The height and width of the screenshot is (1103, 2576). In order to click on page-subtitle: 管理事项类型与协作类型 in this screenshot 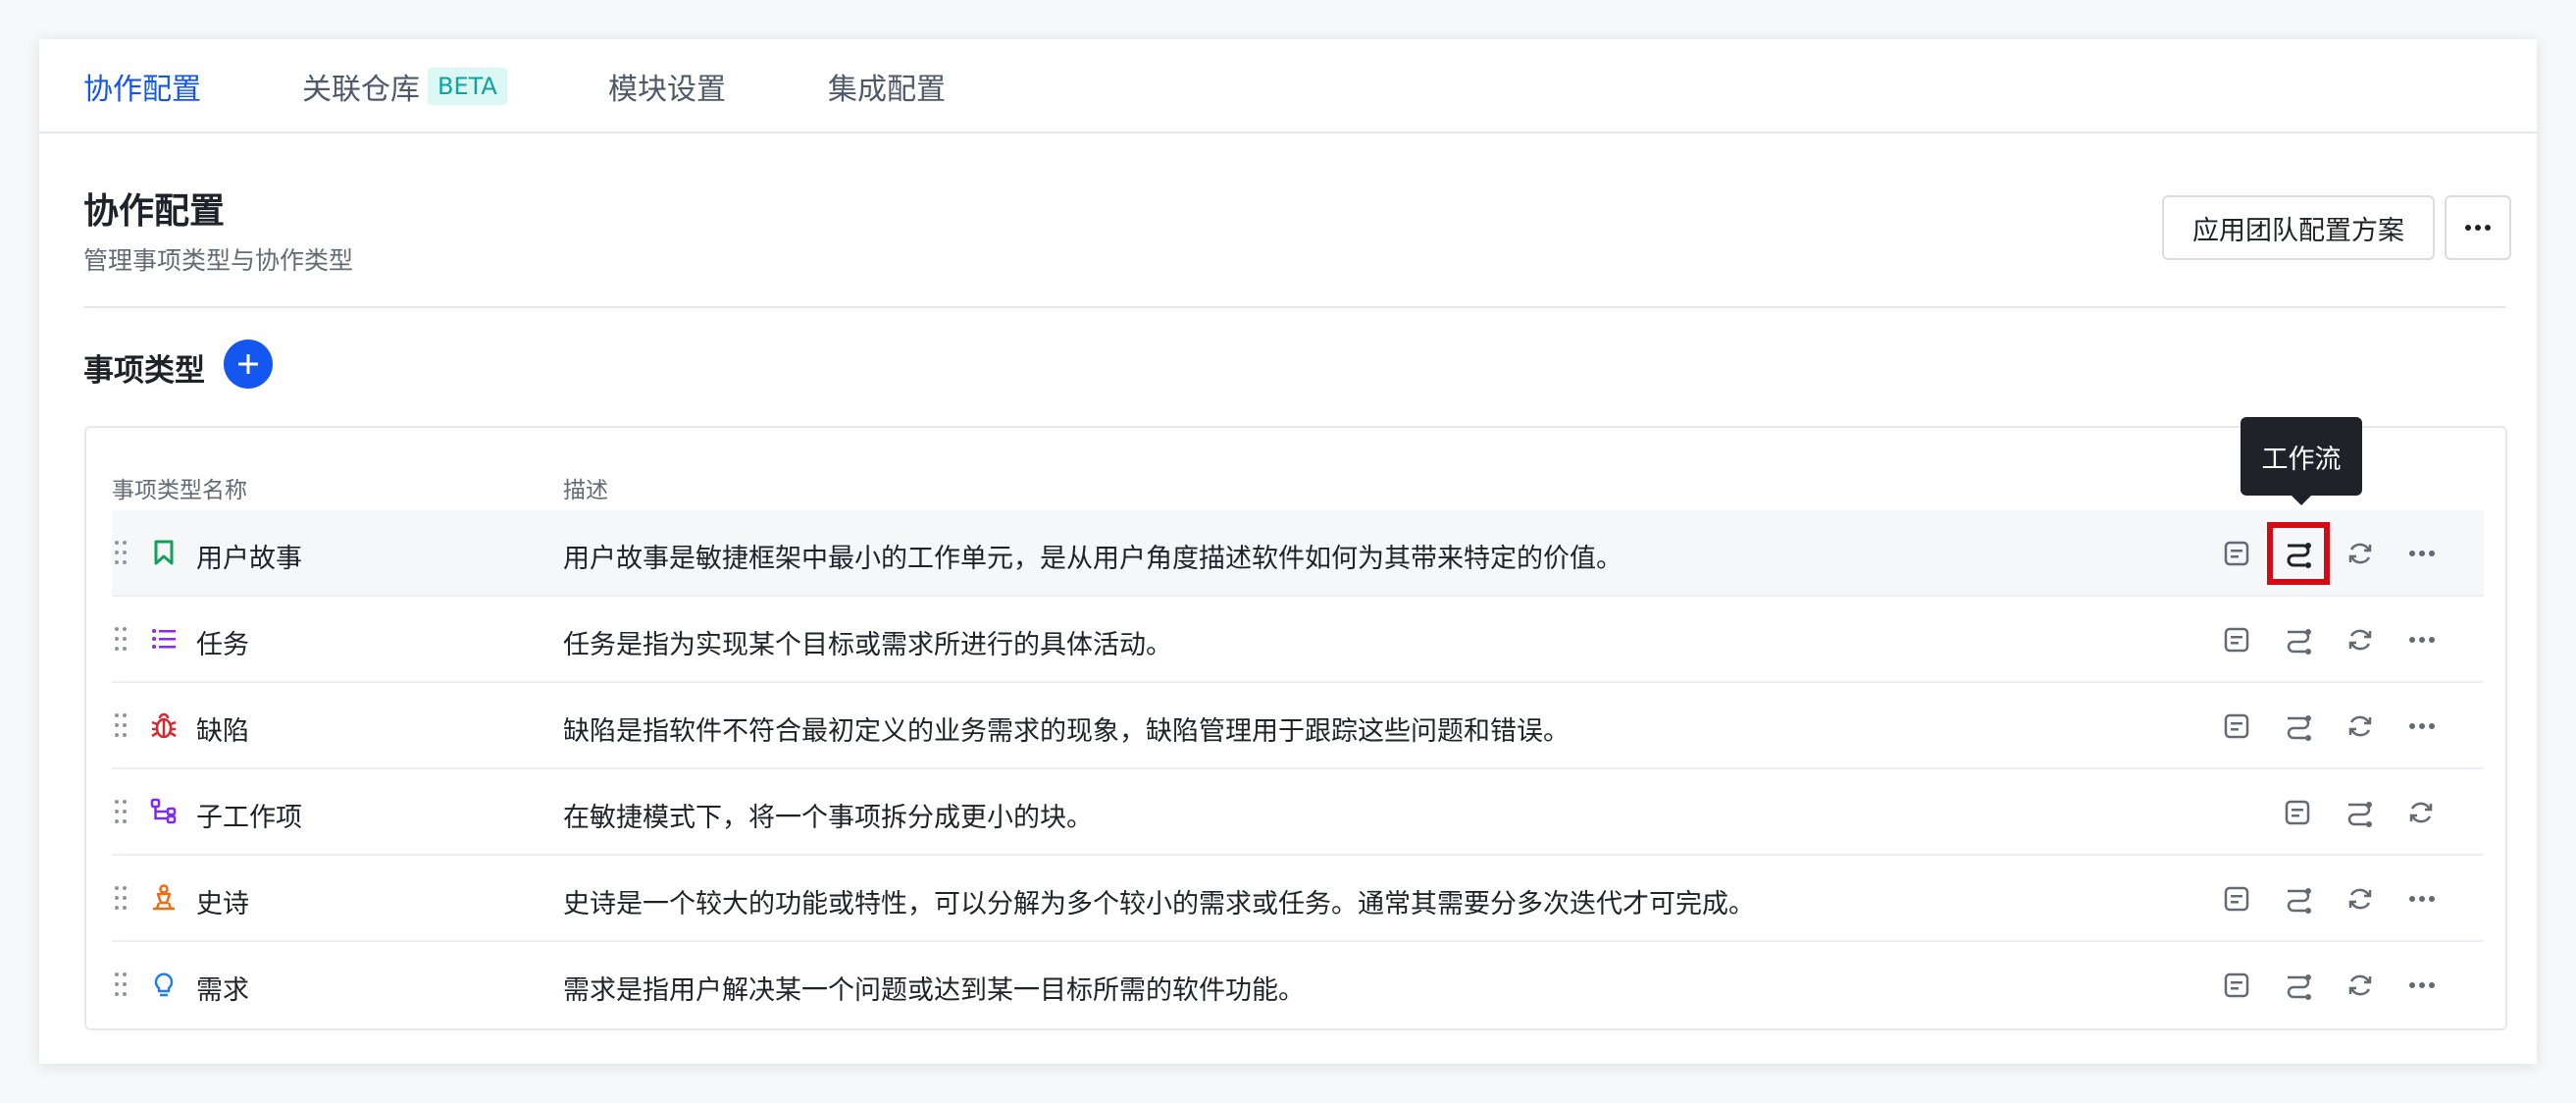, I will do `click(218, 260)`.